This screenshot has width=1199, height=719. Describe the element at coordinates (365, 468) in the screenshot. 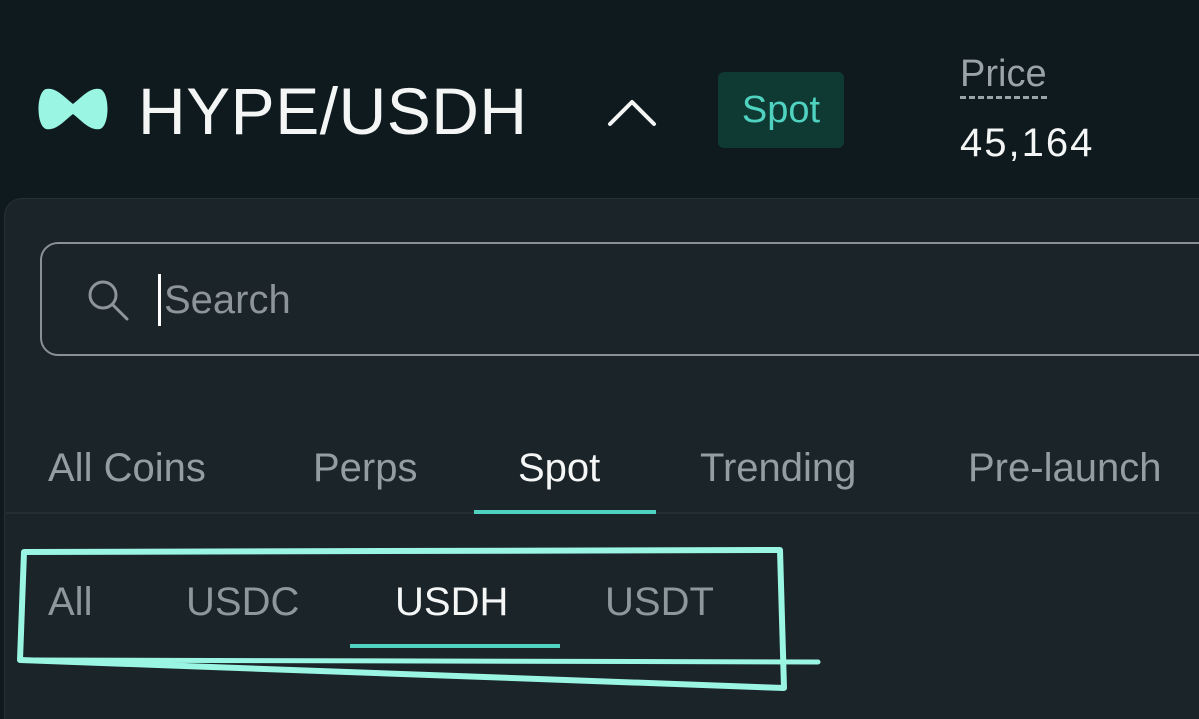

I see `tab-perps: Perps` at that location.